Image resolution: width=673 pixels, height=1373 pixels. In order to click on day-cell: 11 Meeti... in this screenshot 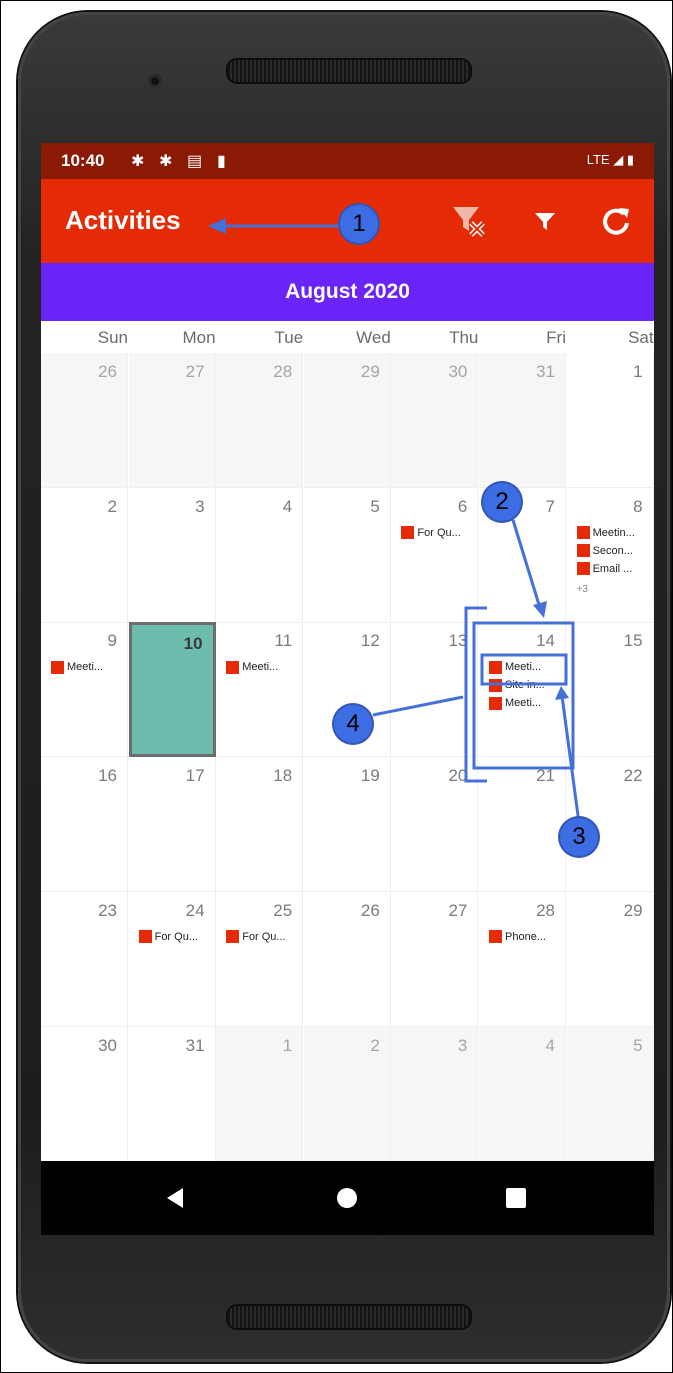, I will do `click(260, 690)`.